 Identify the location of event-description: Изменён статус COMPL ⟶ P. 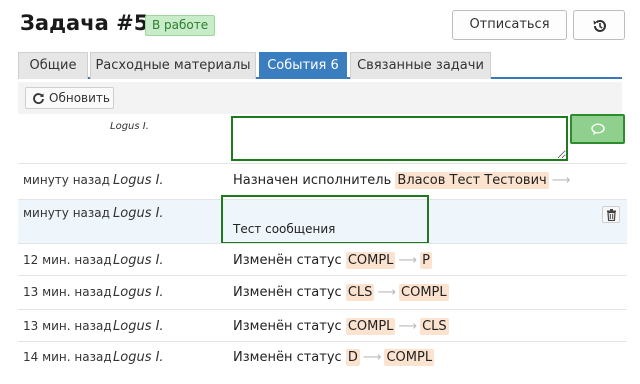
(332, 260).